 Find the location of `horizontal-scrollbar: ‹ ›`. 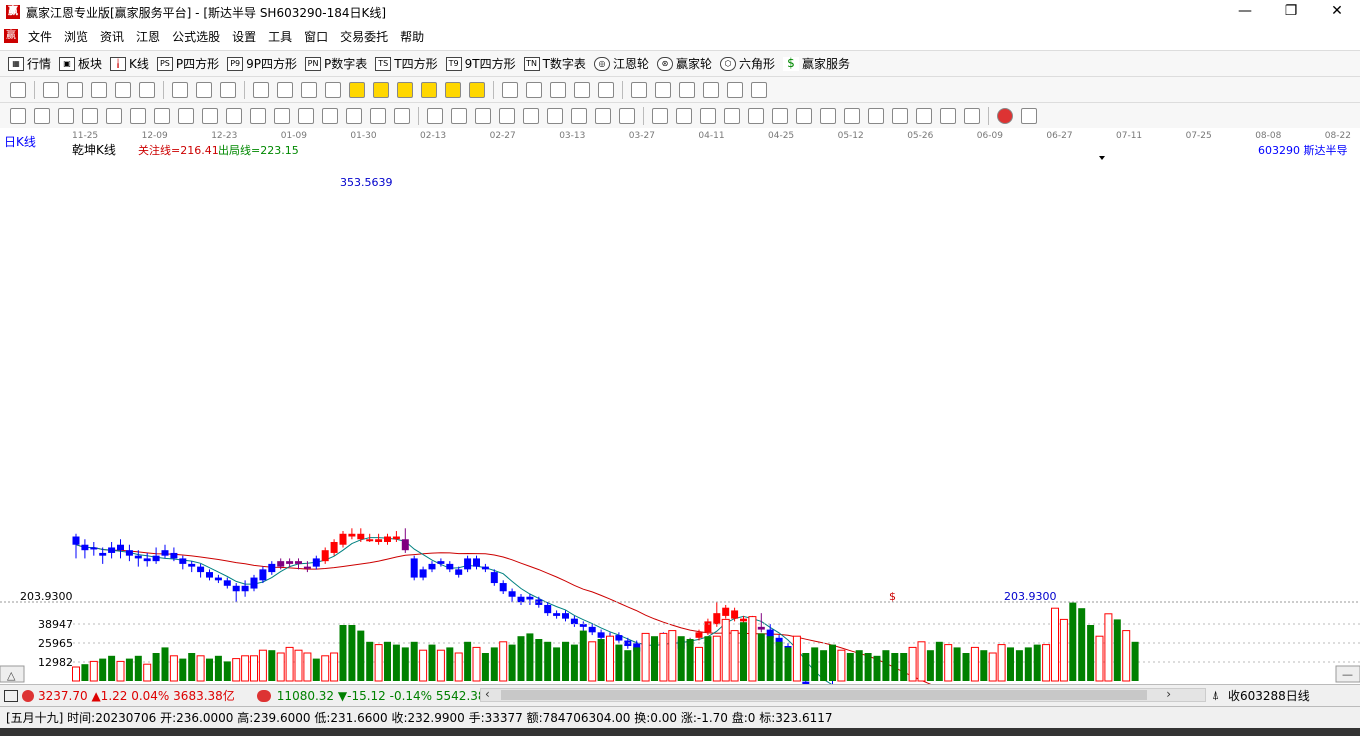

horizontal-scrollbar: ‹ › is located at coordinates (843, 694).